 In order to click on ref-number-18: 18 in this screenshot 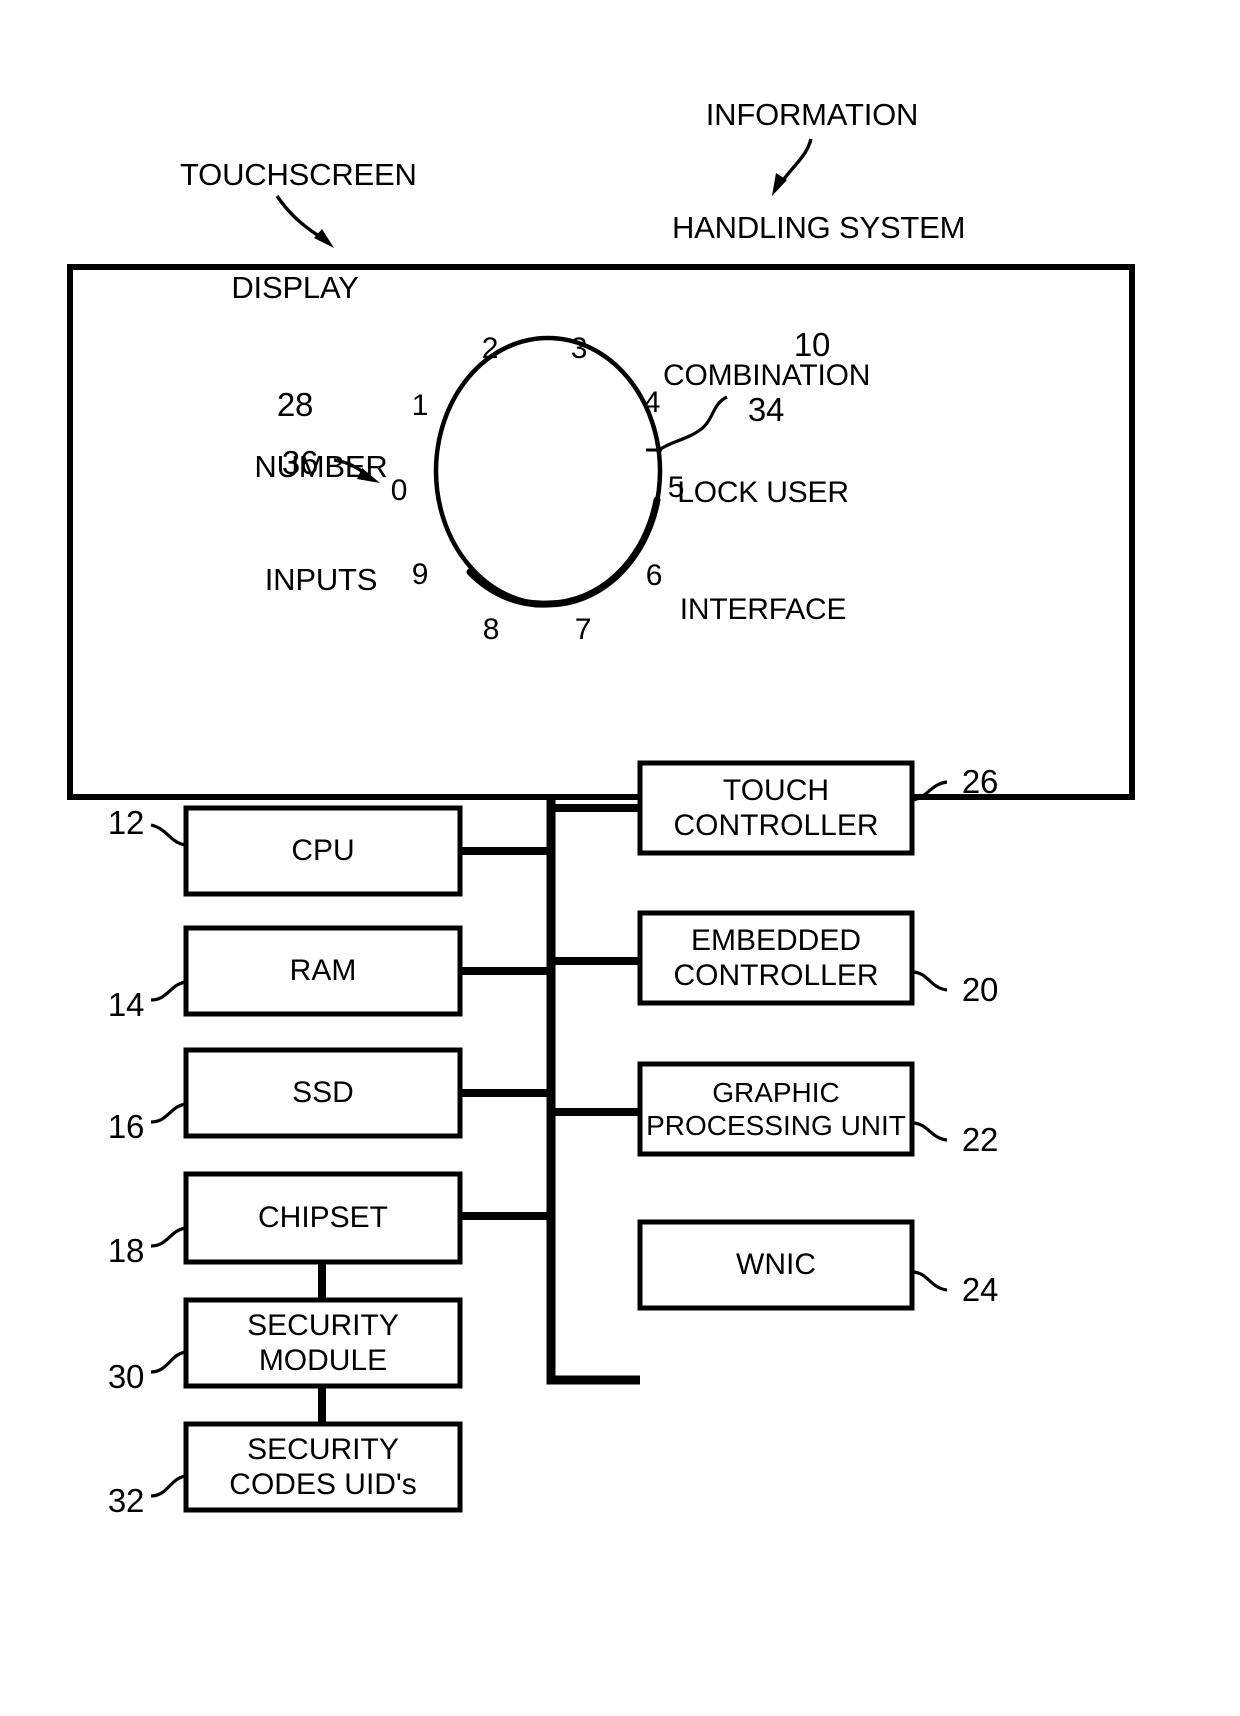, I will do `click(126, 1250)`.